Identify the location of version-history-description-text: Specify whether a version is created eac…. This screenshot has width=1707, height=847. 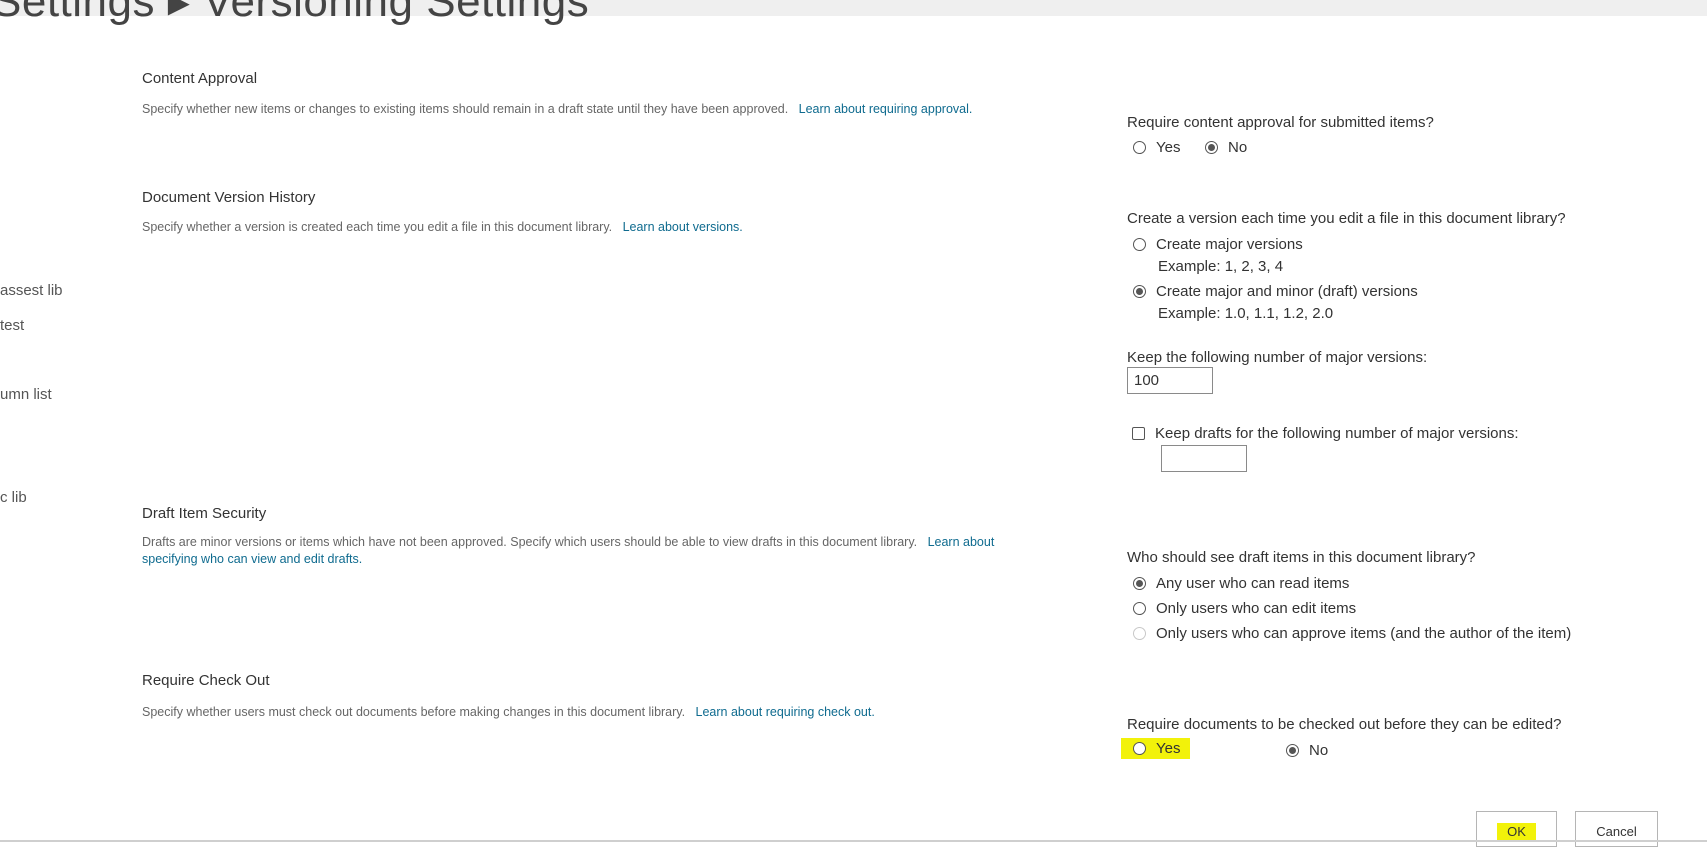
(377, 227).